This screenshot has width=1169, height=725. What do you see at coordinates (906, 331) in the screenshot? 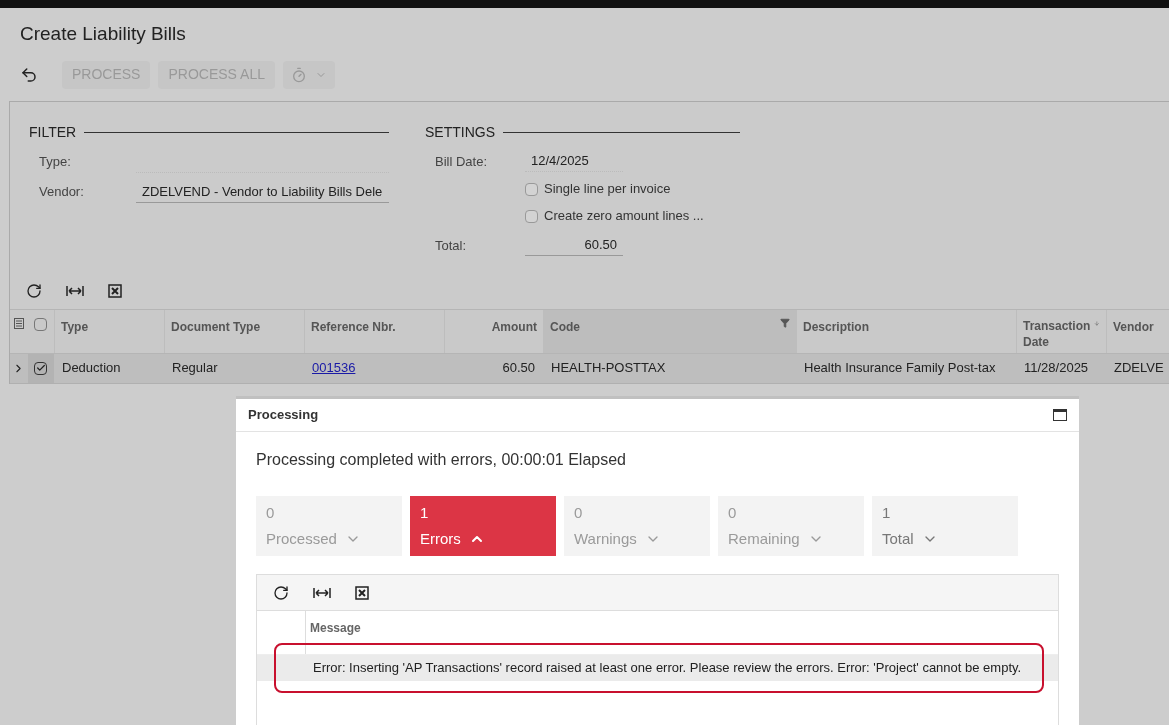
I see `column-header: Description` at bounding box center [906, 331].